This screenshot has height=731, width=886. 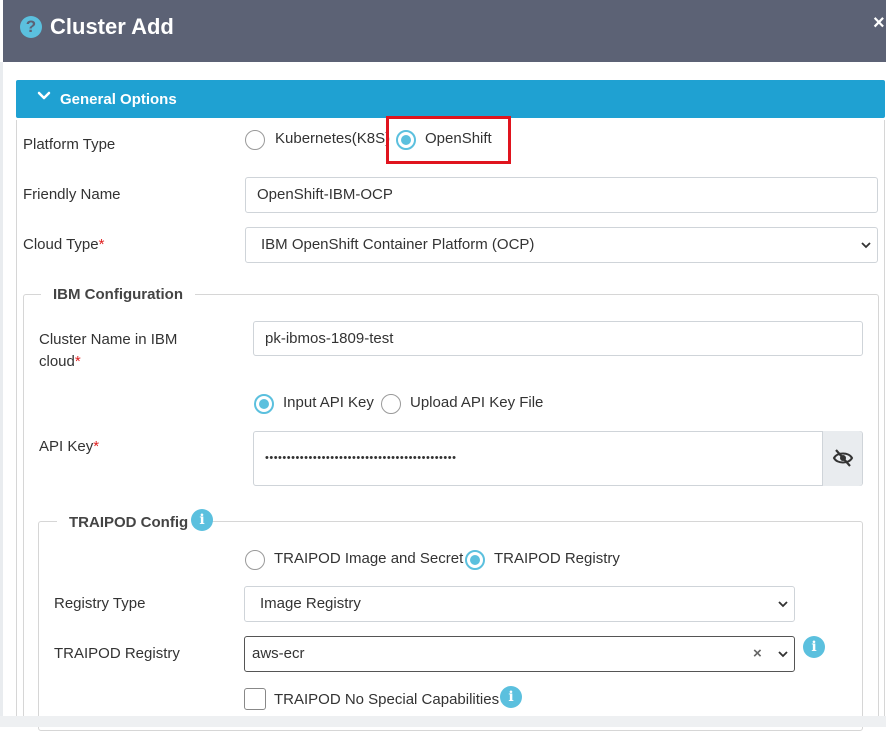 What do you see at coordinates (66, 446) in the screenshot?
I see `api-key-label-text: API Key` at bounding box center [66, 446].